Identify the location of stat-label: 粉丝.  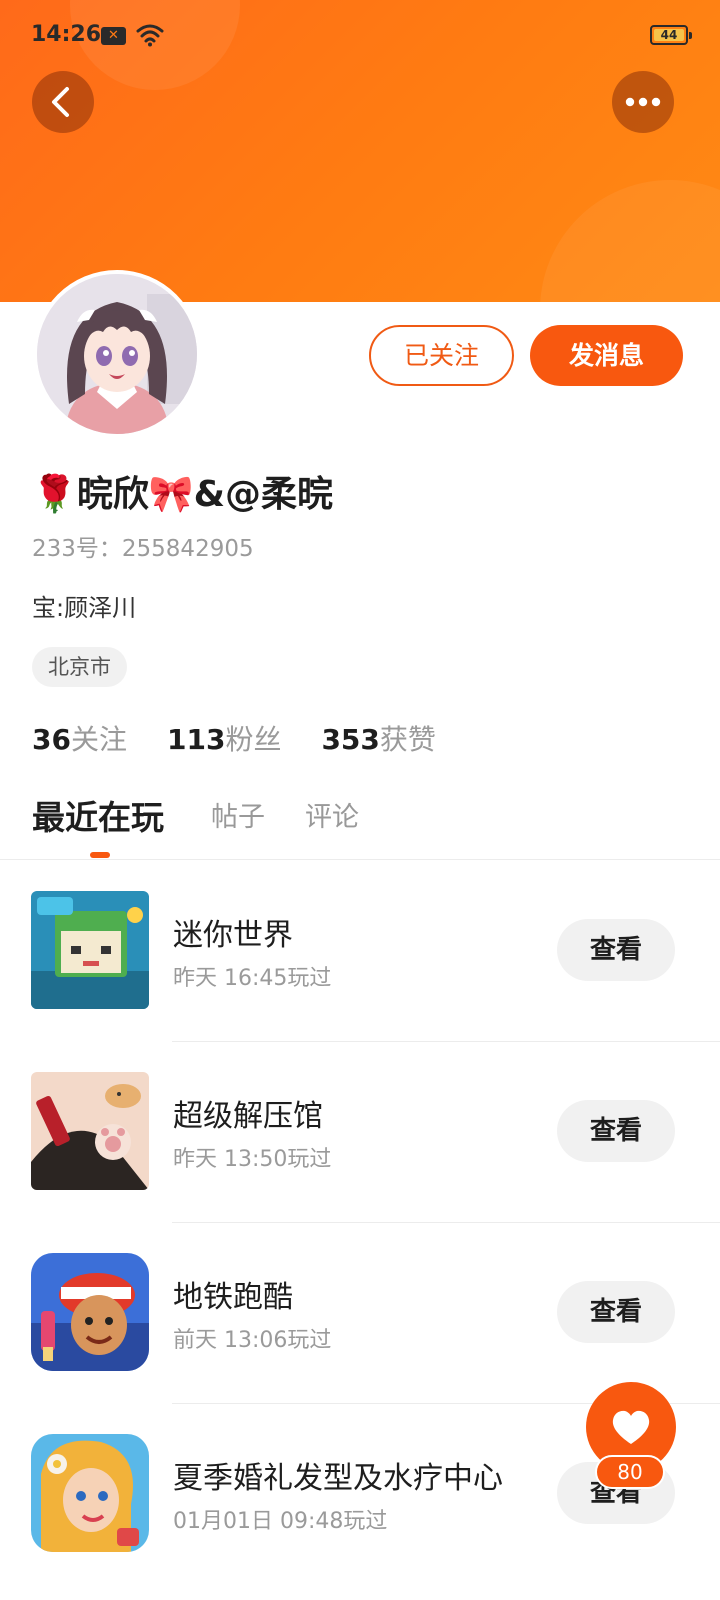
(253, 739).